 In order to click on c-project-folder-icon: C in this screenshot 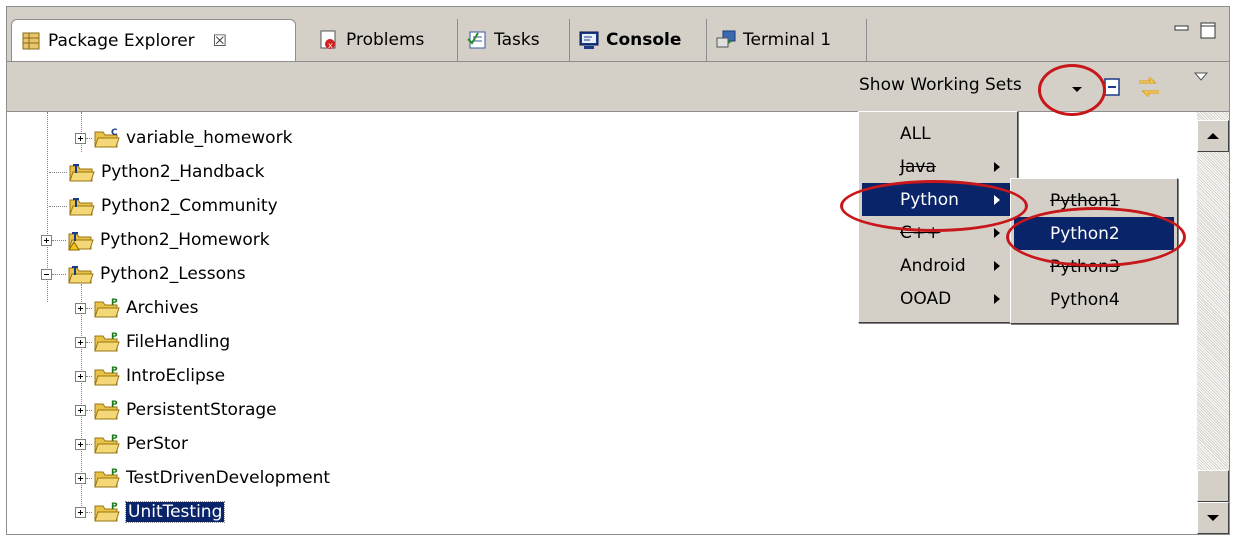, I will do `click(107, 138)`.